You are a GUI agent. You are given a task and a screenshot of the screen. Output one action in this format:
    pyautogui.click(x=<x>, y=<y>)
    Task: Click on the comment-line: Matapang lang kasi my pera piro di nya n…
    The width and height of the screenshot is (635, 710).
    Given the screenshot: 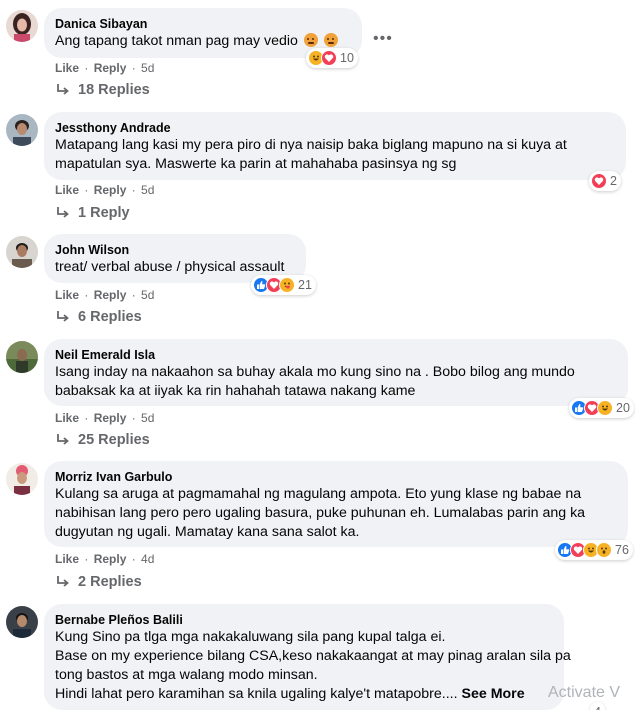 What is the action you would take?
    pyautogui.click(x=311, y=145)
    